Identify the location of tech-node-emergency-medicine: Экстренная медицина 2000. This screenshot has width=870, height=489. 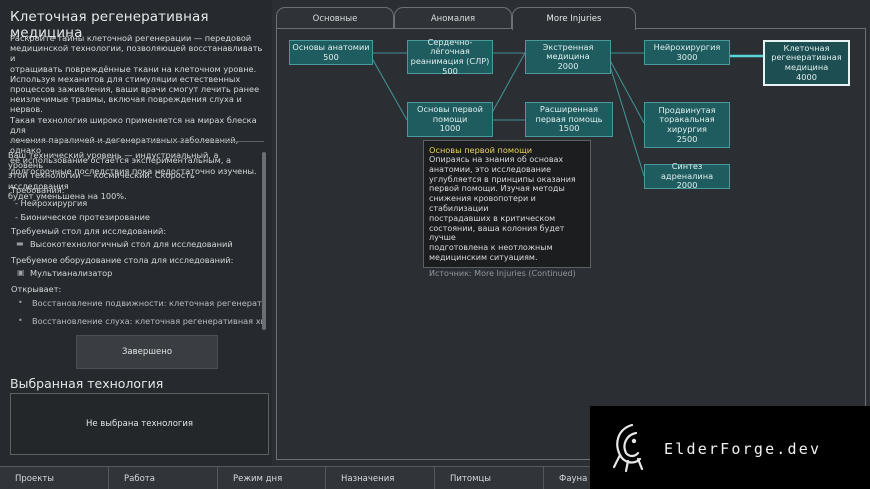
(568, 57).